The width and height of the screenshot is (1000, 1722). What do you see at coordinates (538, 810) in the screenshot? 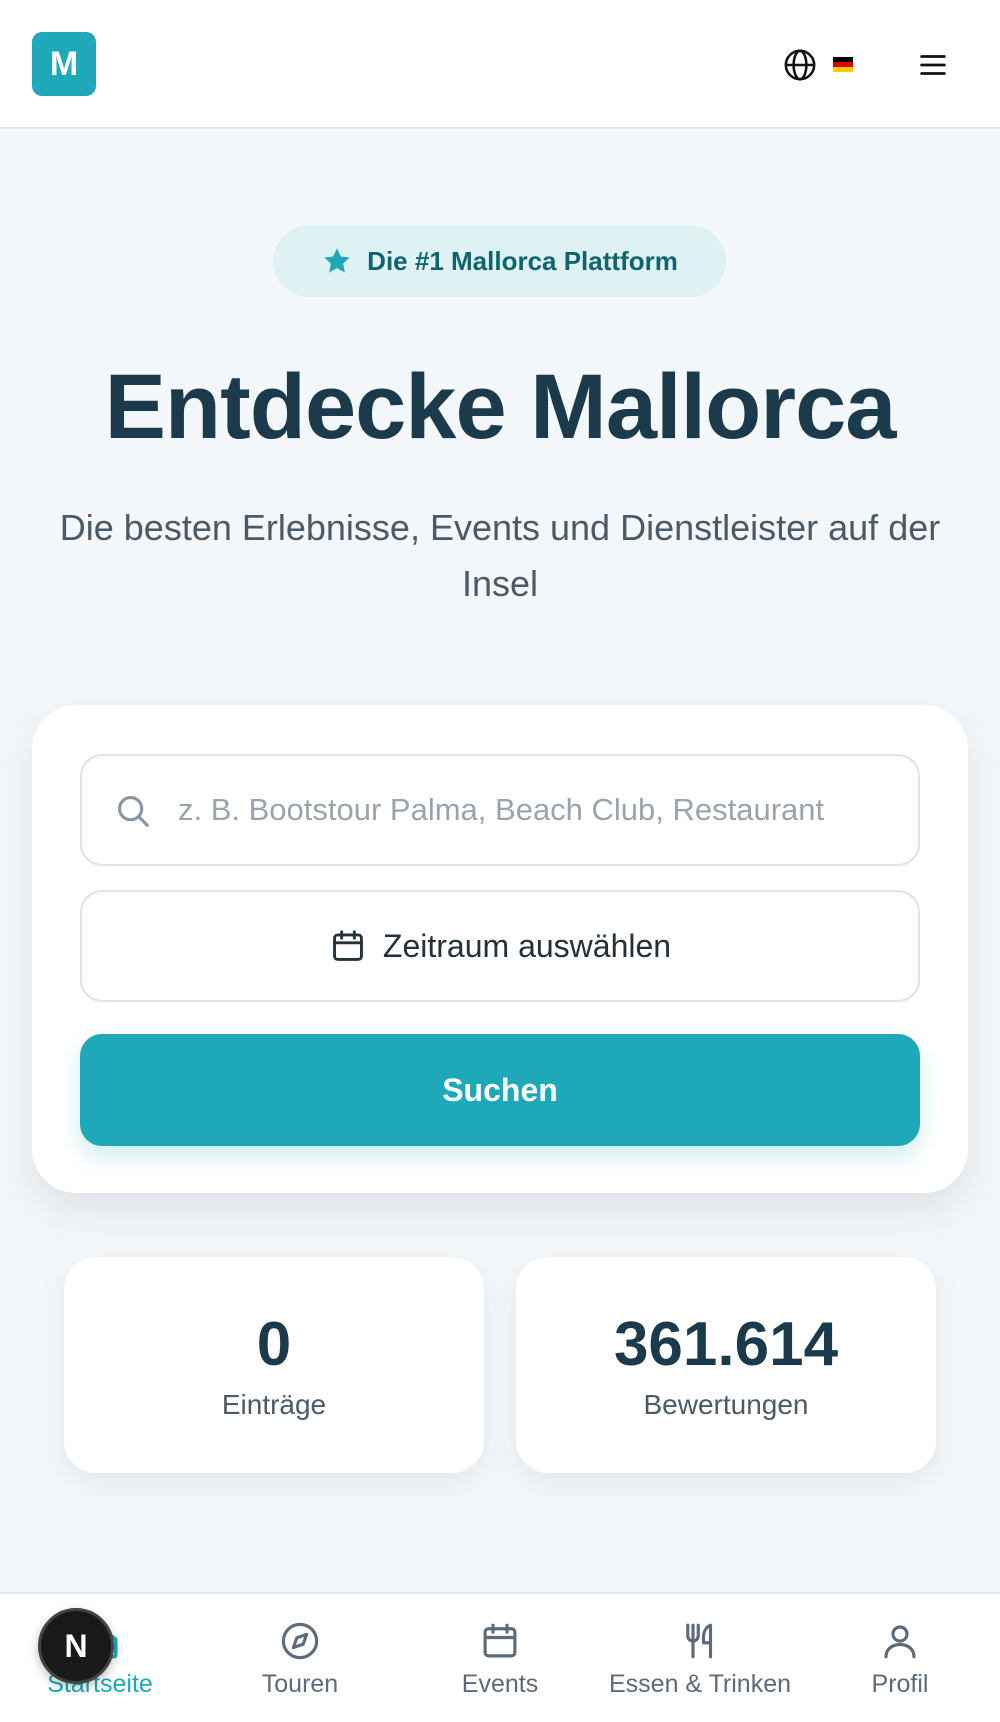
I see `search-input` at bounding box center [538, 810].